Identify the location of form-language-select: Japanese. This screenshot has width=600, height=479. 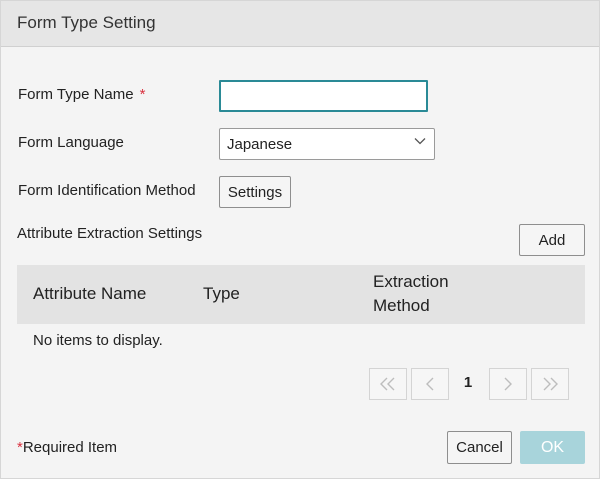
(327, 144).